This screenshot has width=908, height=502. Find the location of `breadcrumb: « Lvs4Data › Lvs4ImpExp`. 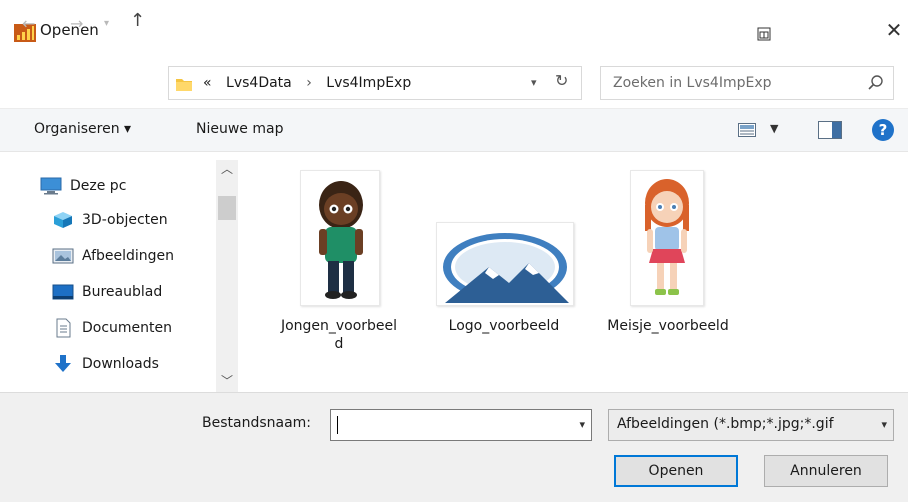

breadcrumb: « Lvs4Data › Lvs4ImpExp is located at coordinates (312, 83).